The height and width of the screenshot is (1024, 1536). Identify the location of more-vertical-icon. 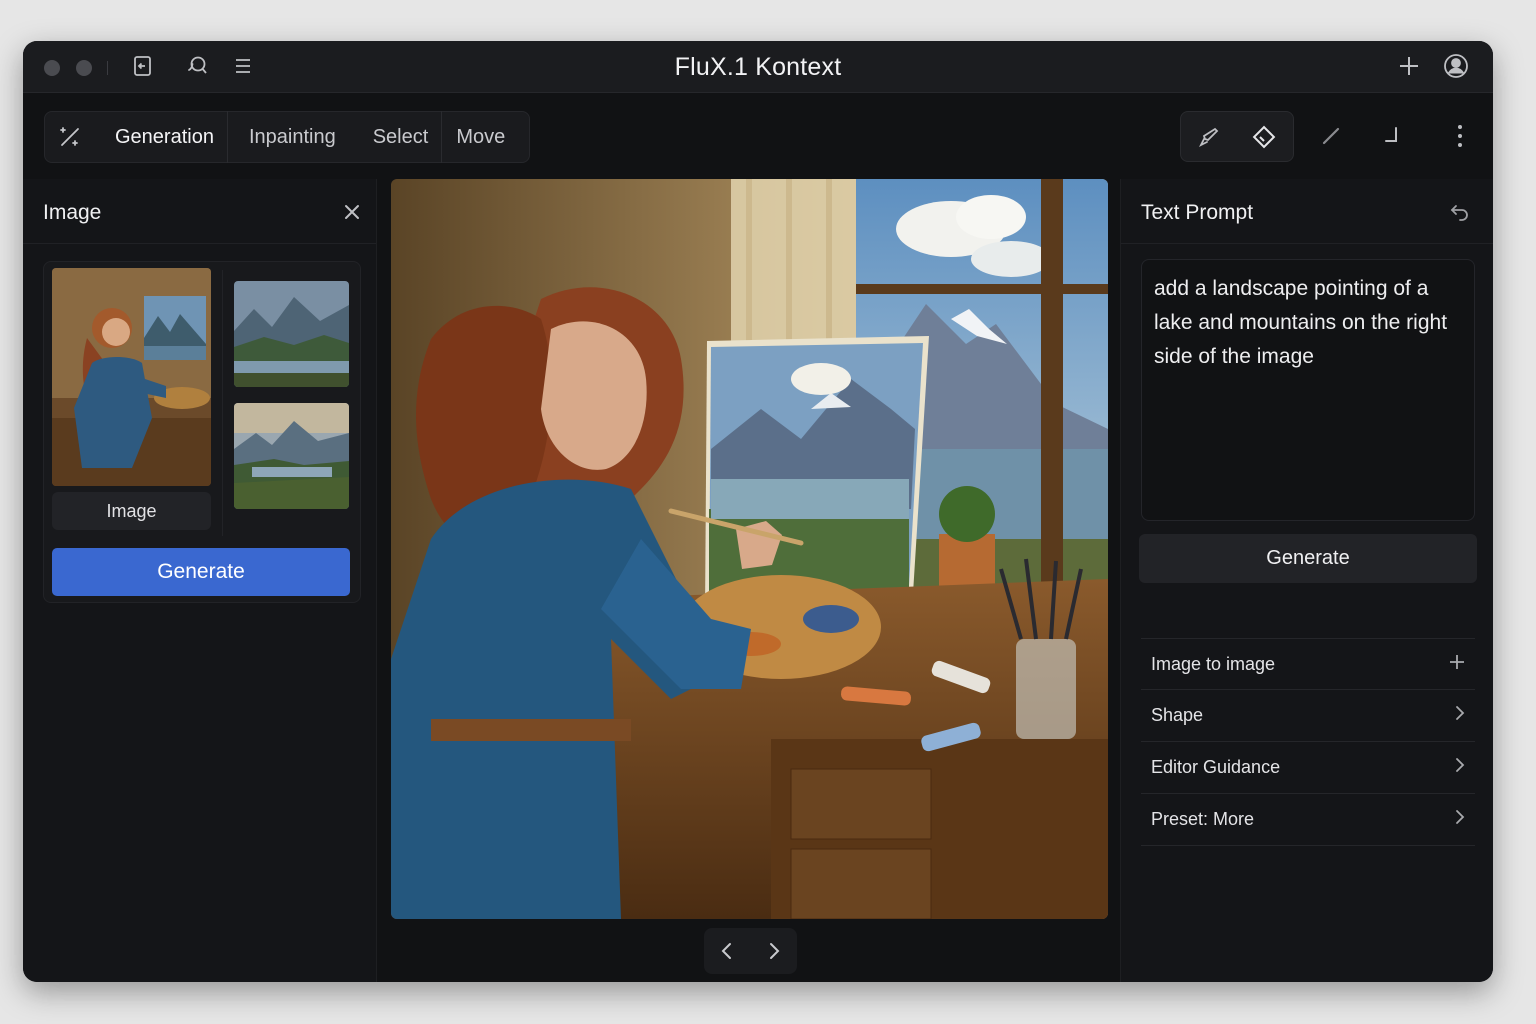
(1460, 136).